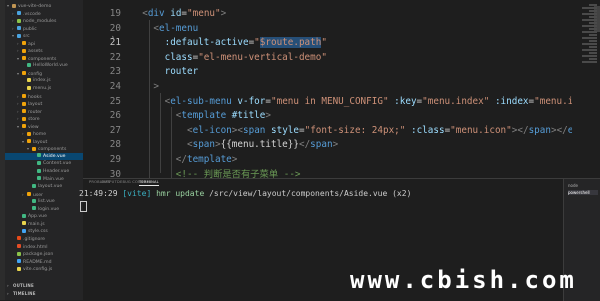 The width and height of the screenshot is (600, 301). What do you see at coordinates (234, 159) in the screenshot?
I see `code-token: >` at bounding box center [234, 159].